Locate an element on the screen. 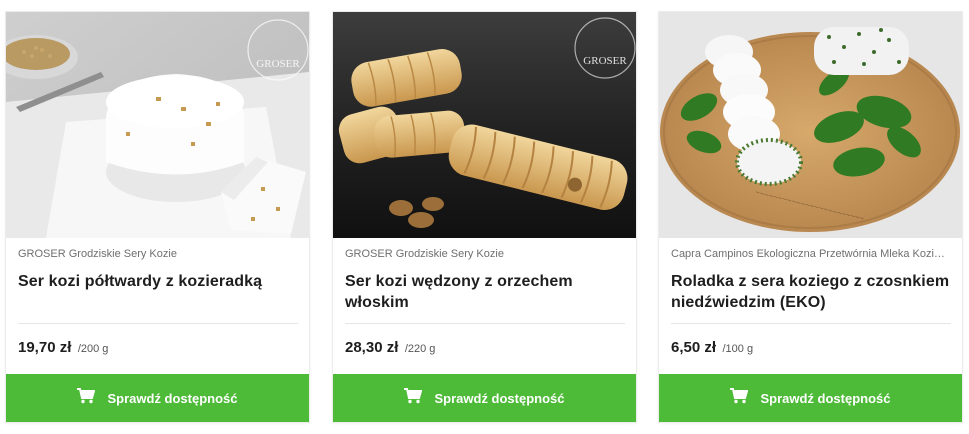 Image resolution: width=969 pixels, height=434 pixels. product-title: Ser kozi półtwardy z kozieradką is located at coordinates (160, 281).